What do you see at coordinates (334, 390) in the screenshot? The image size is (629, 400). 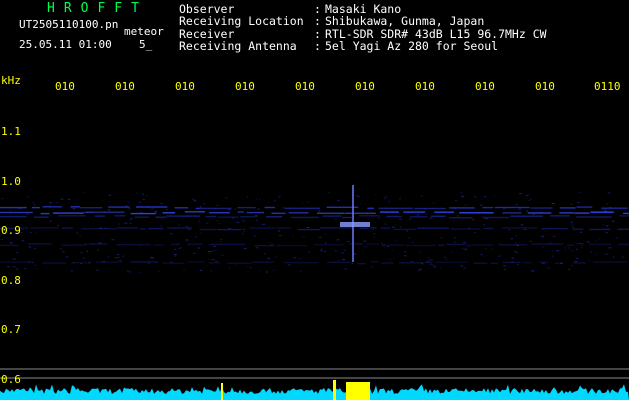 I see `level-spike-small` at bounding box center [334, 390].